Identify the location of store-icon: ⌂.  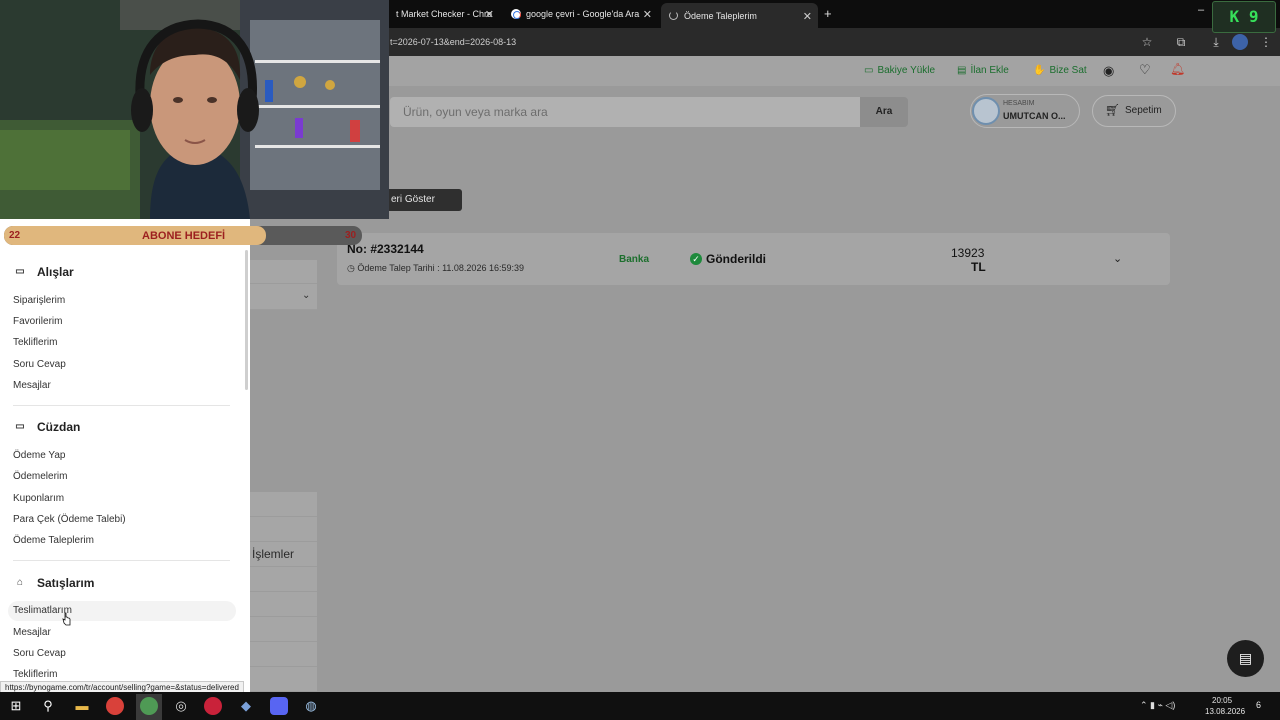
(20, 582).